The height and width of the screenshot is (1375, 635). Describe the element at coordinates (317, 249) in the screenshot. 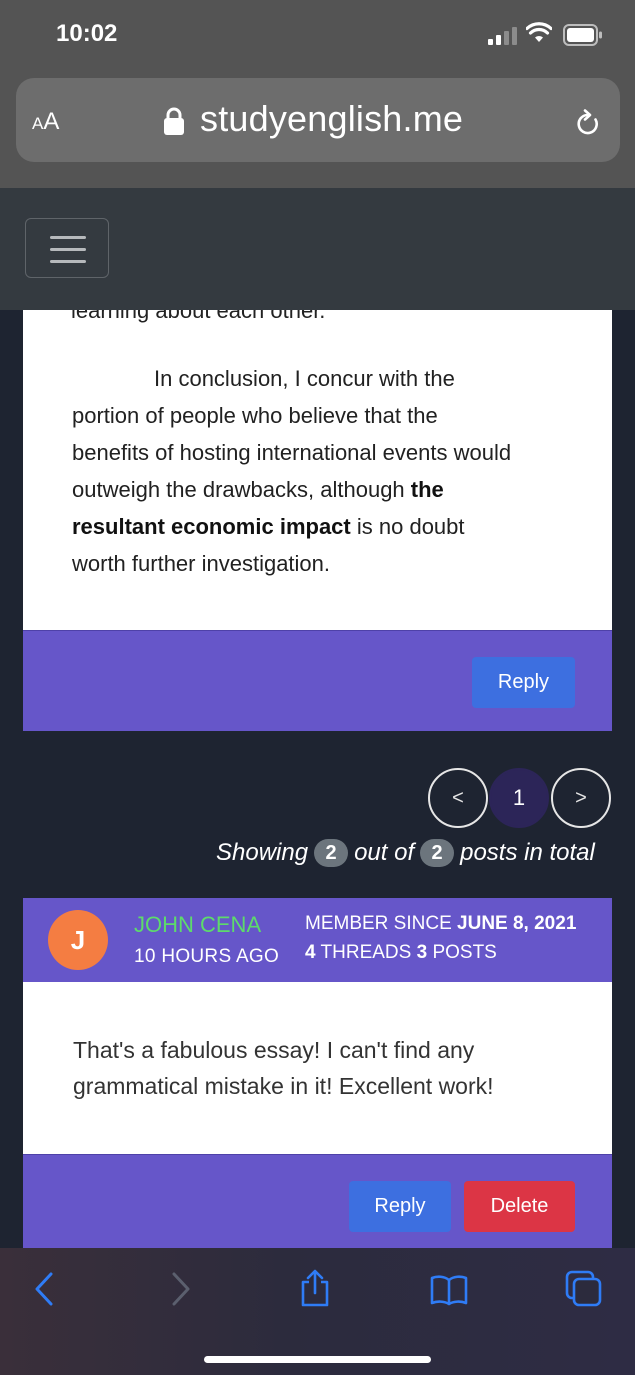

I see `site-navbar` at that location.